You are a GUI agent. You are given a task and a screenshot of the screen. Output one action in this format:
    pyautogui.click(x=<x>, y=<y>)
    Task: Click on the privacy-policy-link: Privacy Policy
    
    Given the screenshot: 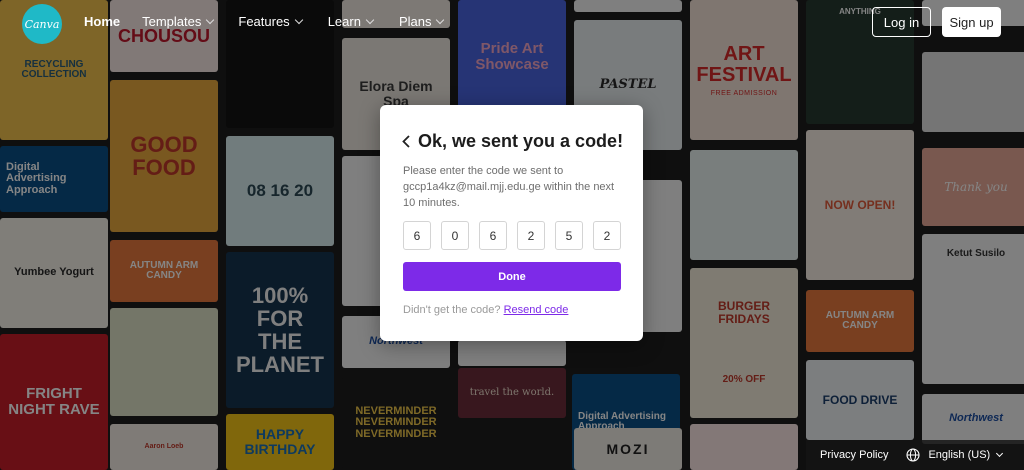 What is the action you would take?
    pyautogui.click(x=854, y=455)
    